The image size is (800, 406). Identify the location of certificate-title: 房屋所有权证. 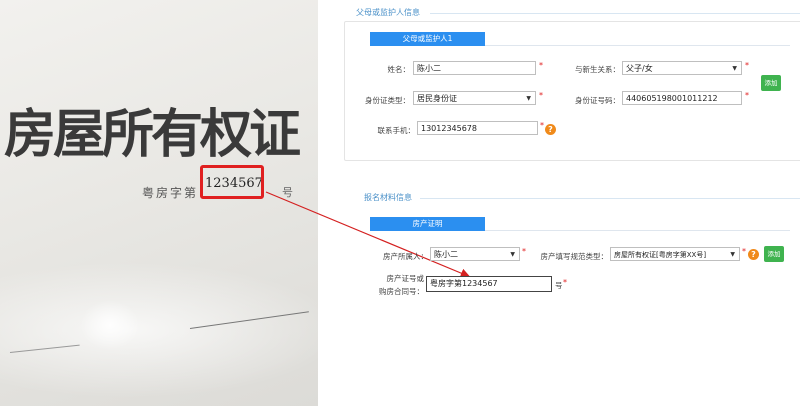
(152, 134).